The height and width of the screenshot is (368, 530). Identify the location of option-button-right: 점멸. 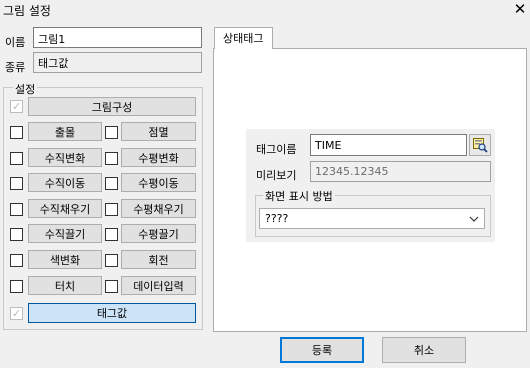
(158, 131).